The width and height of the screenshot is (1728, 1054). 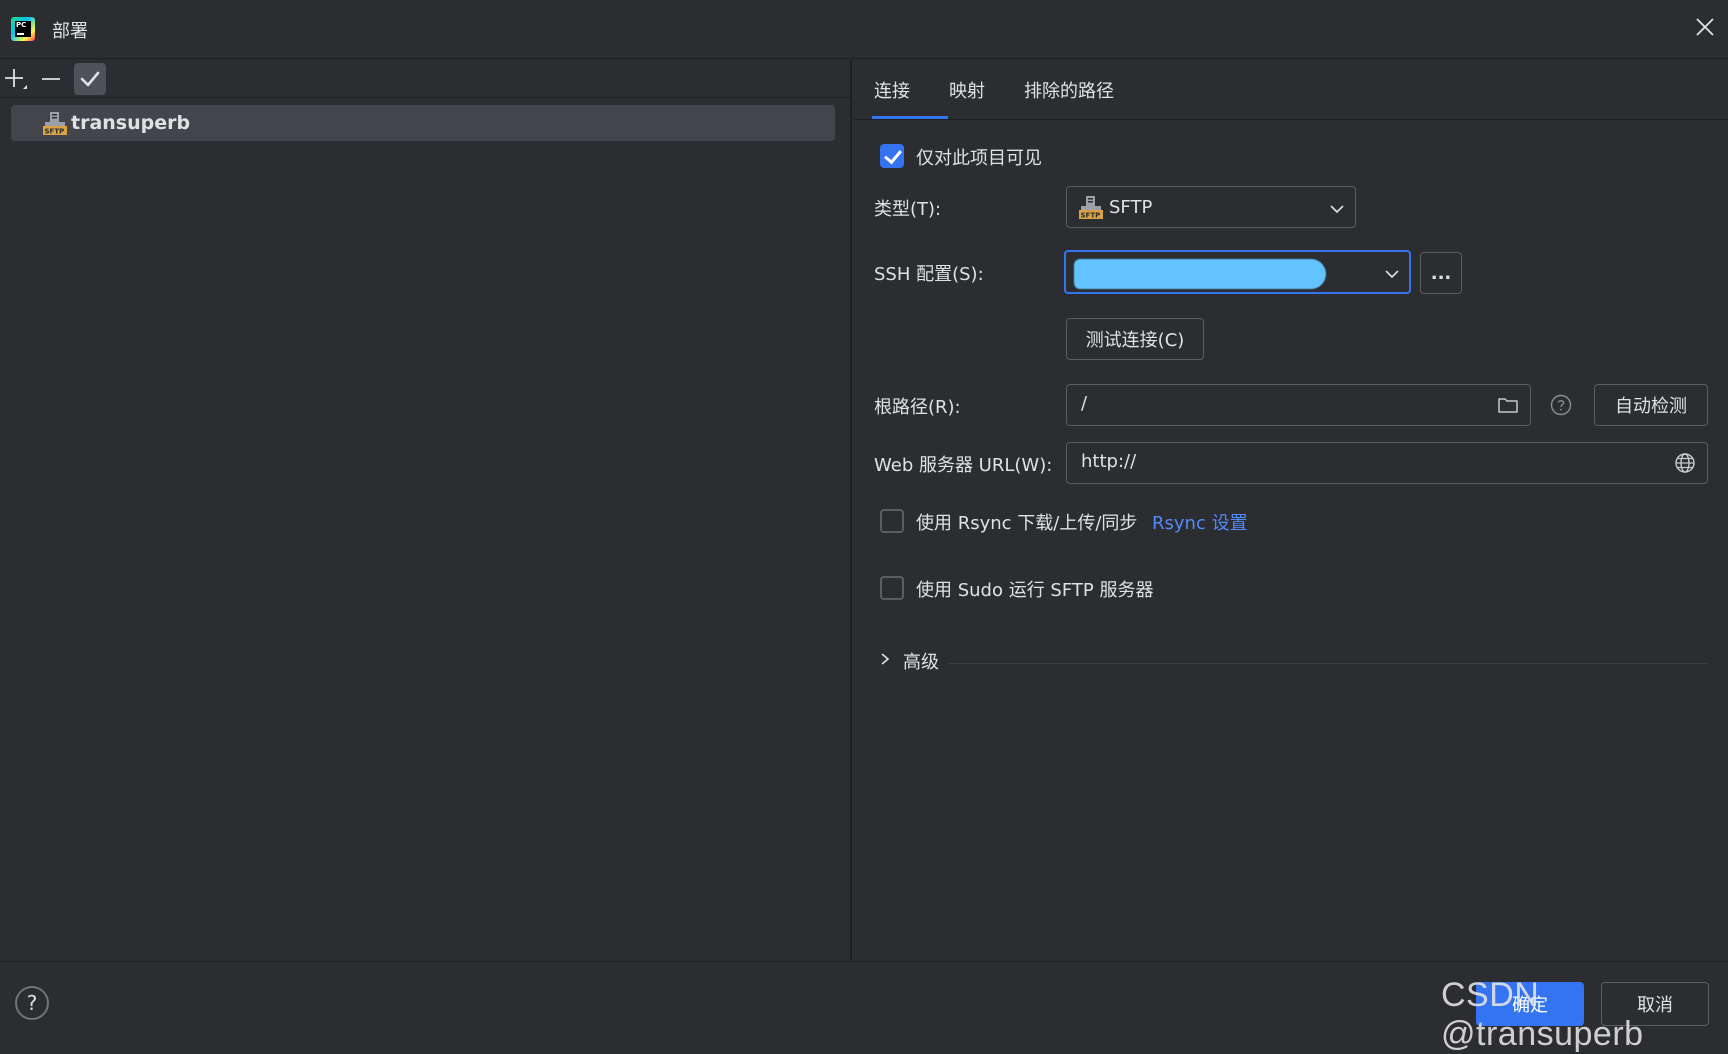 What do you see at coordinates (1655, 1004) in the screenshot?
I see `cancel-button: 取消` at bounding box center [1655, 1004].